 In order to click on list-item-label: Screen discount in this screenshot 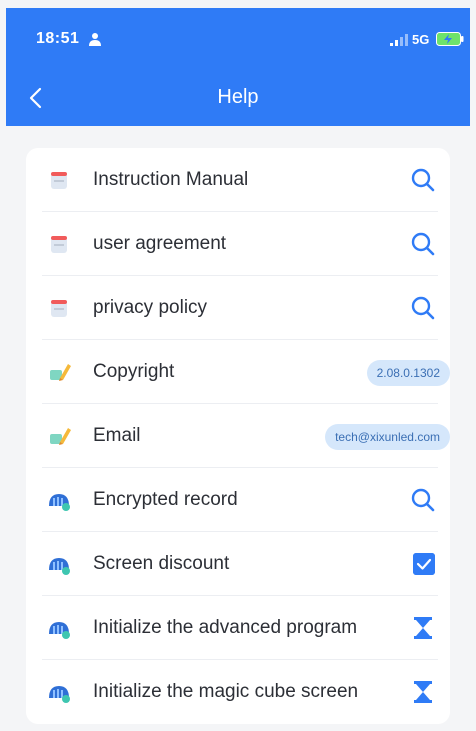, I will do `click(161, 563)`.